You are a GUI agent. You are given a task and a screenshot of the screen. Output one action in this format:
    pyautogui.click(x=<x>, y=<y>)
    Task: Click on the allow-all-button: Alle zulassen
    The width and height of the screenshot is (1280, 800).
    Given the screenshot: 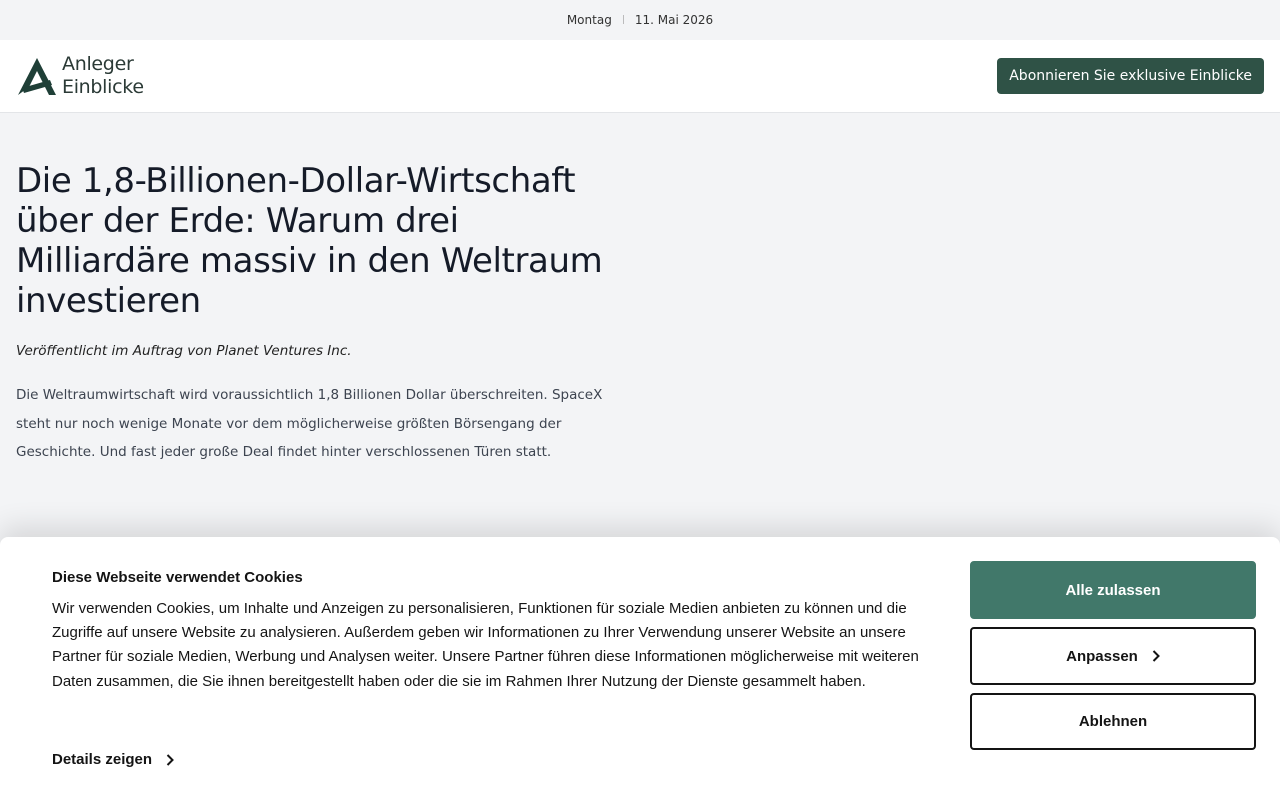 What is the action you would take?
    pyautogui.click(x=1113, y=590)
    